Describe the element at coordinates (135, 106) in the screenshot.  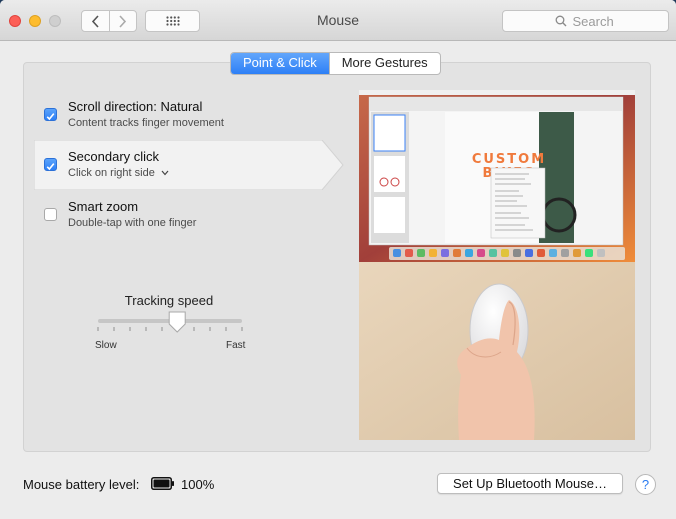
I see `option-title: Scroll direction: Natural` at that location.